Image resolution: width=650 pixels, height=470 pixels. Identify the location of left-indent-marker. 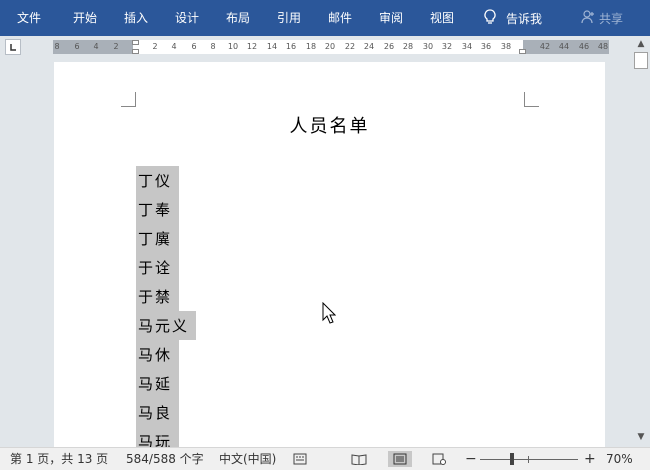
(135, 51).